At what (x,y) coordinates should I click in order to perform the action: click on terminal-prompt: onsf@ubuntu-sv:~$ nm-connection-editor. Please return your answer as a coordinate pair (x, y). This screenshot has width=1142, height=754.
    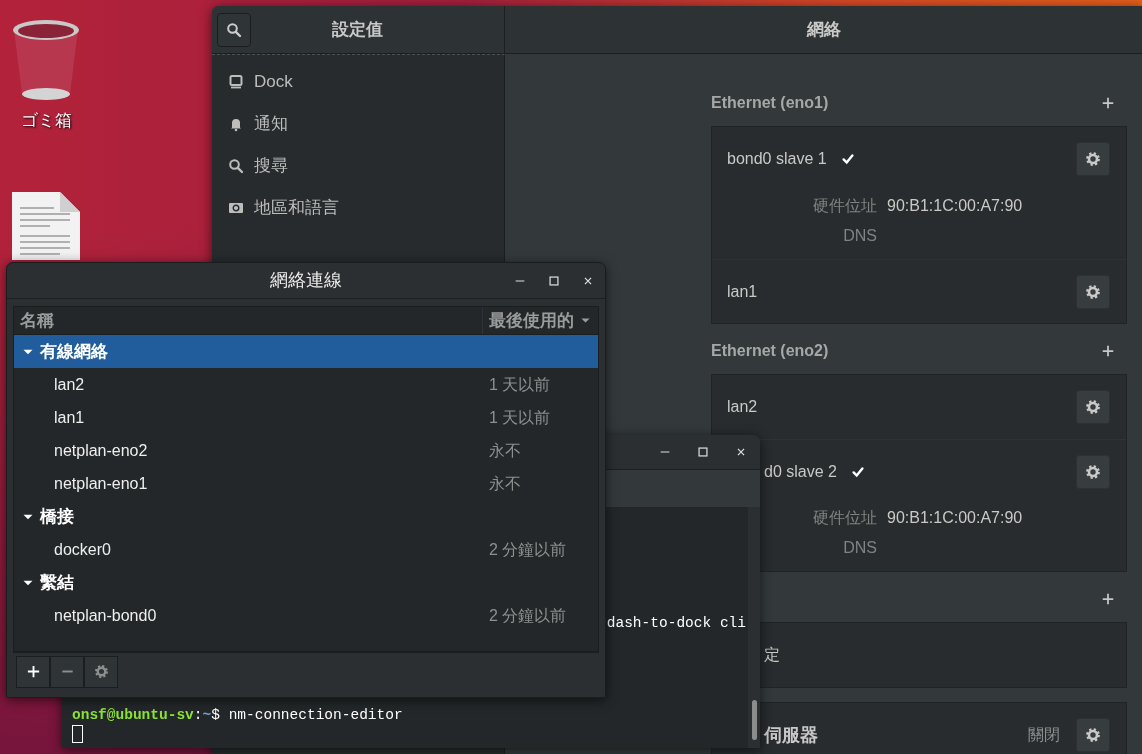
    Looking at the image, I should click on (238, 715).